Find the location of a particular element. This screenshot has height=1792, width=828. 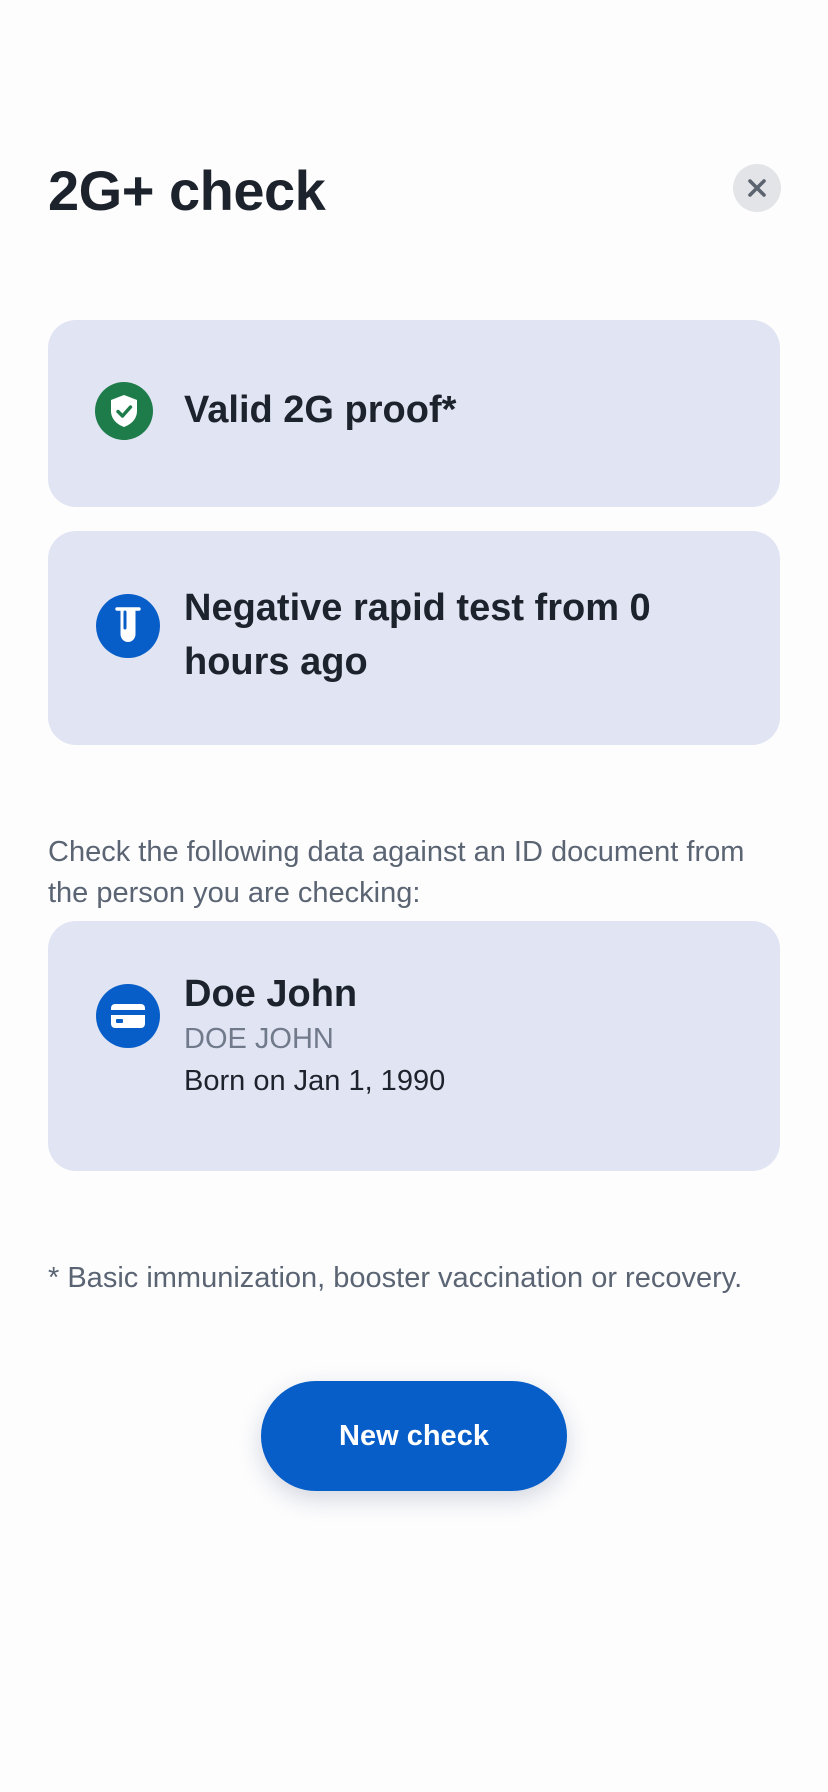

shield-check-icon is located at coordinates (124, 411).